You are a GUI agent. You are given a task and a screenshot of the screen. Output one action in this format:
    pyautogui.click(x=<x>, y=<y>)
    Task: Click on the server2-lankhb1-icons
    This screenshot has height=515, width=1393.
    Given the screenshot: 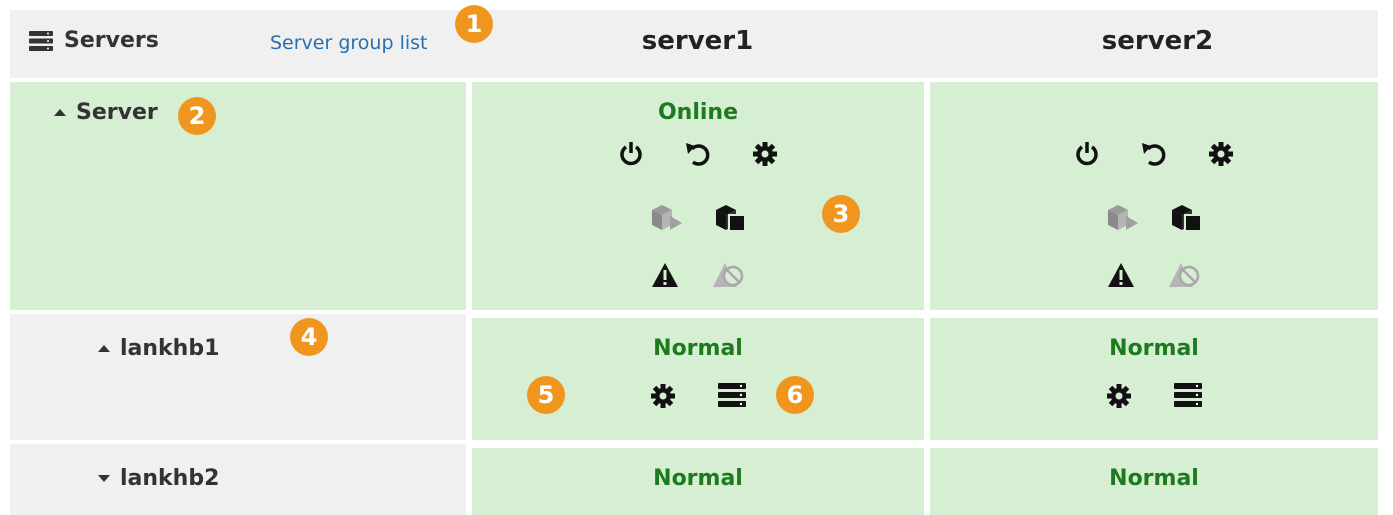 What is the action you would take?
    pyautogui.click(x=1154, y=396)
    